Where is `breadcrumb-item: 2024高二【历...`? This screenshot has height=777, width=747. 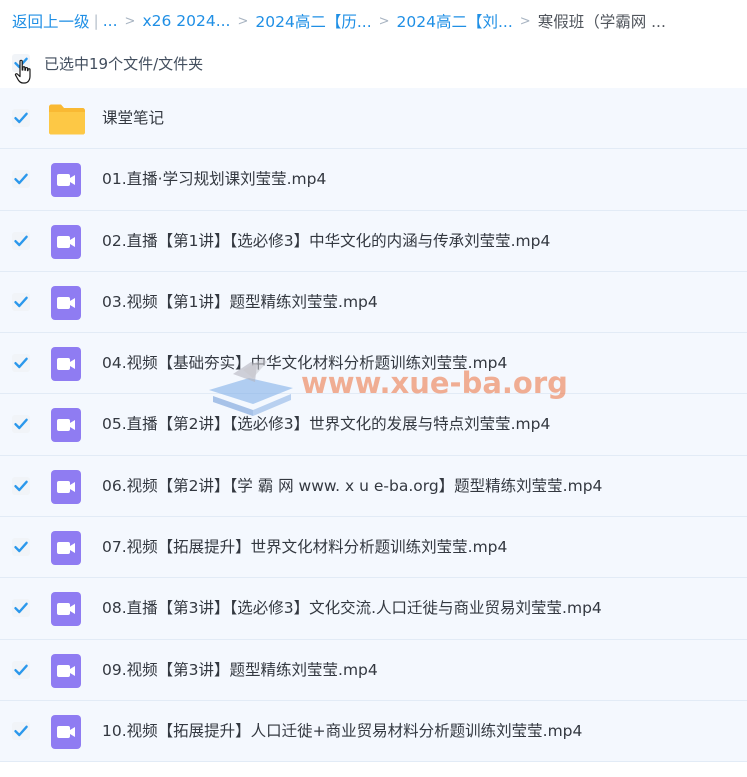 breadcrumb-item: 2024高二【历... is located at coordinates (313, 21).